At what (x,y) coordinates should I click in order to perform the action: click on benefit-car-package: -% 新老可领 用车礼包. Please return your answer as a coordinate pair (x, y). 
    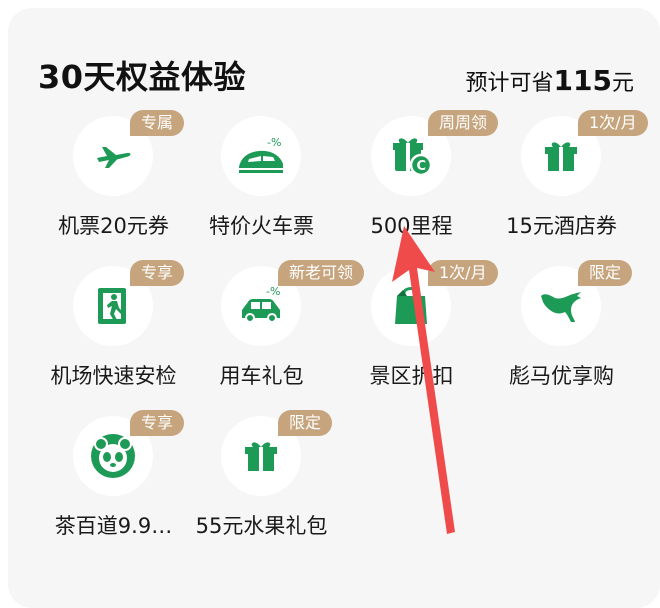
    Looking at the image, I should click on (274, 333).